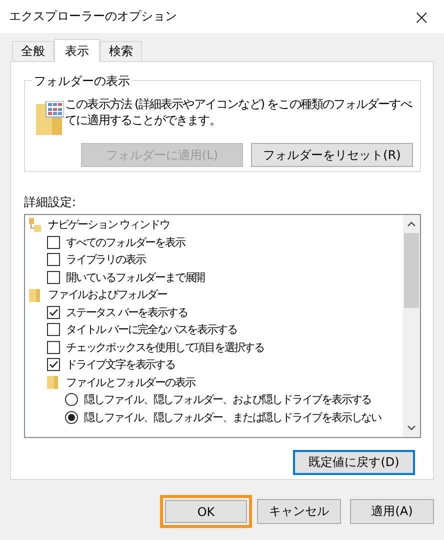 This screenshot has width=444, height=540. Describe the element at coordinates (135, 277) in the screenshot. I see `option-label: 開いているフォルダーまで展開` at that location.